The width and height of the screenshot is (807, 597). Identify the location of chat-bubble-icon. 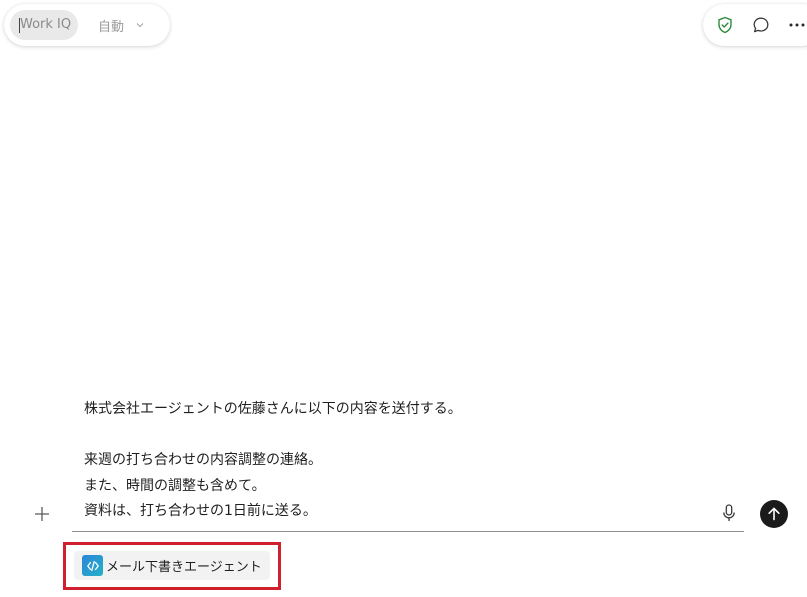
(761, 25).